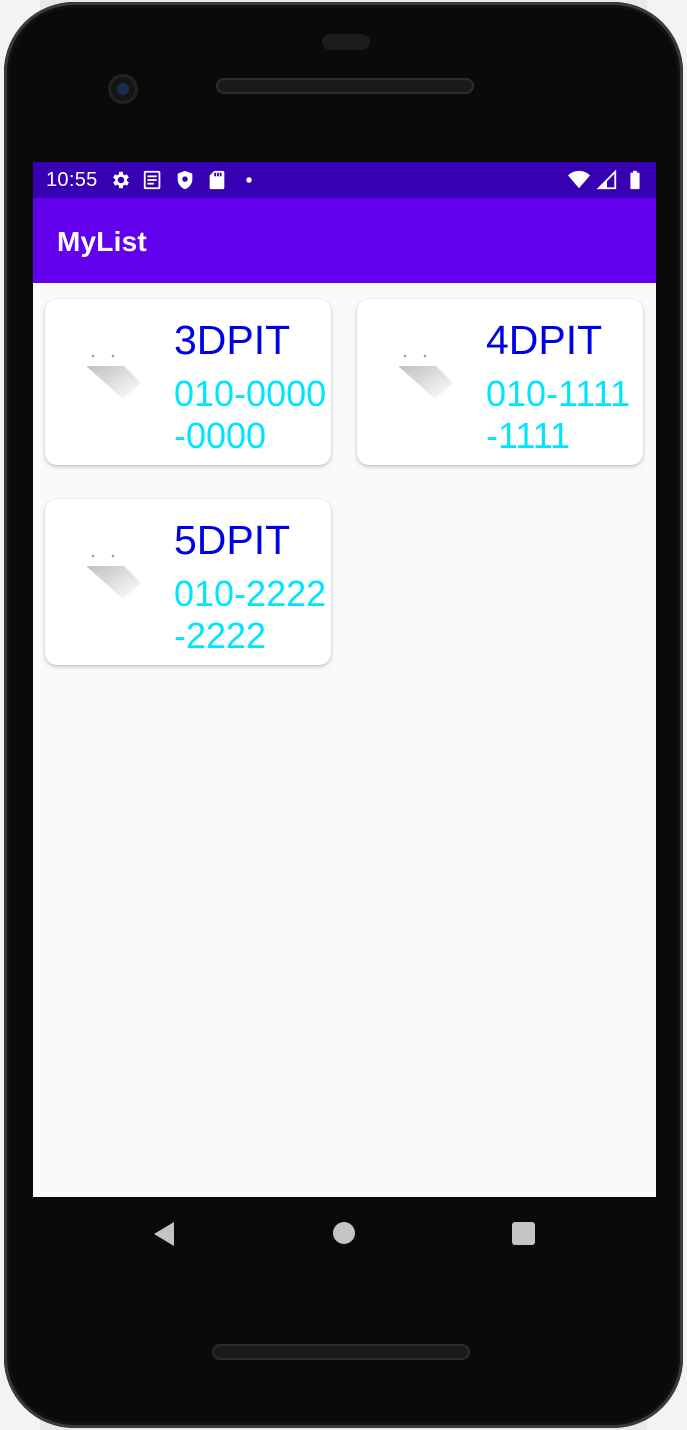 This screenshot has height=1430, width=687. Describe the element at coordinates (250, 414) in the screenshot. I see `contact-phone: 010-0000-0000` at that location.